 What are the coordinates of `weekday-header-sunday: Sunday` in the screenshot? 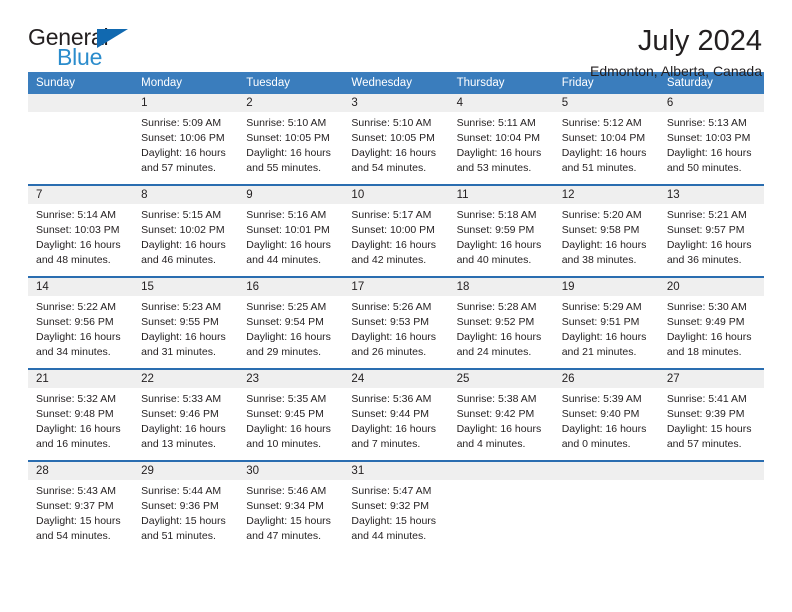 It's located at (81, 83).